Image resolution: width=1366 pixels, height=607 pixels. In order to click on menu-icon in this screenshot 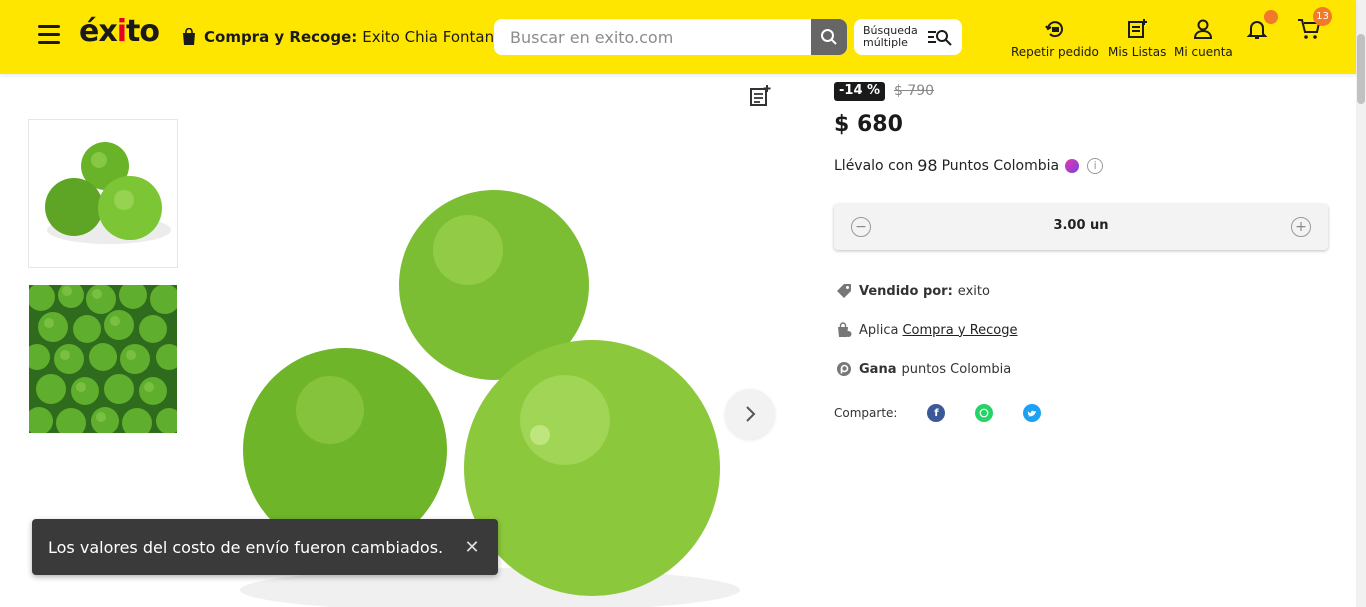, I will do `click(49, 36)`.